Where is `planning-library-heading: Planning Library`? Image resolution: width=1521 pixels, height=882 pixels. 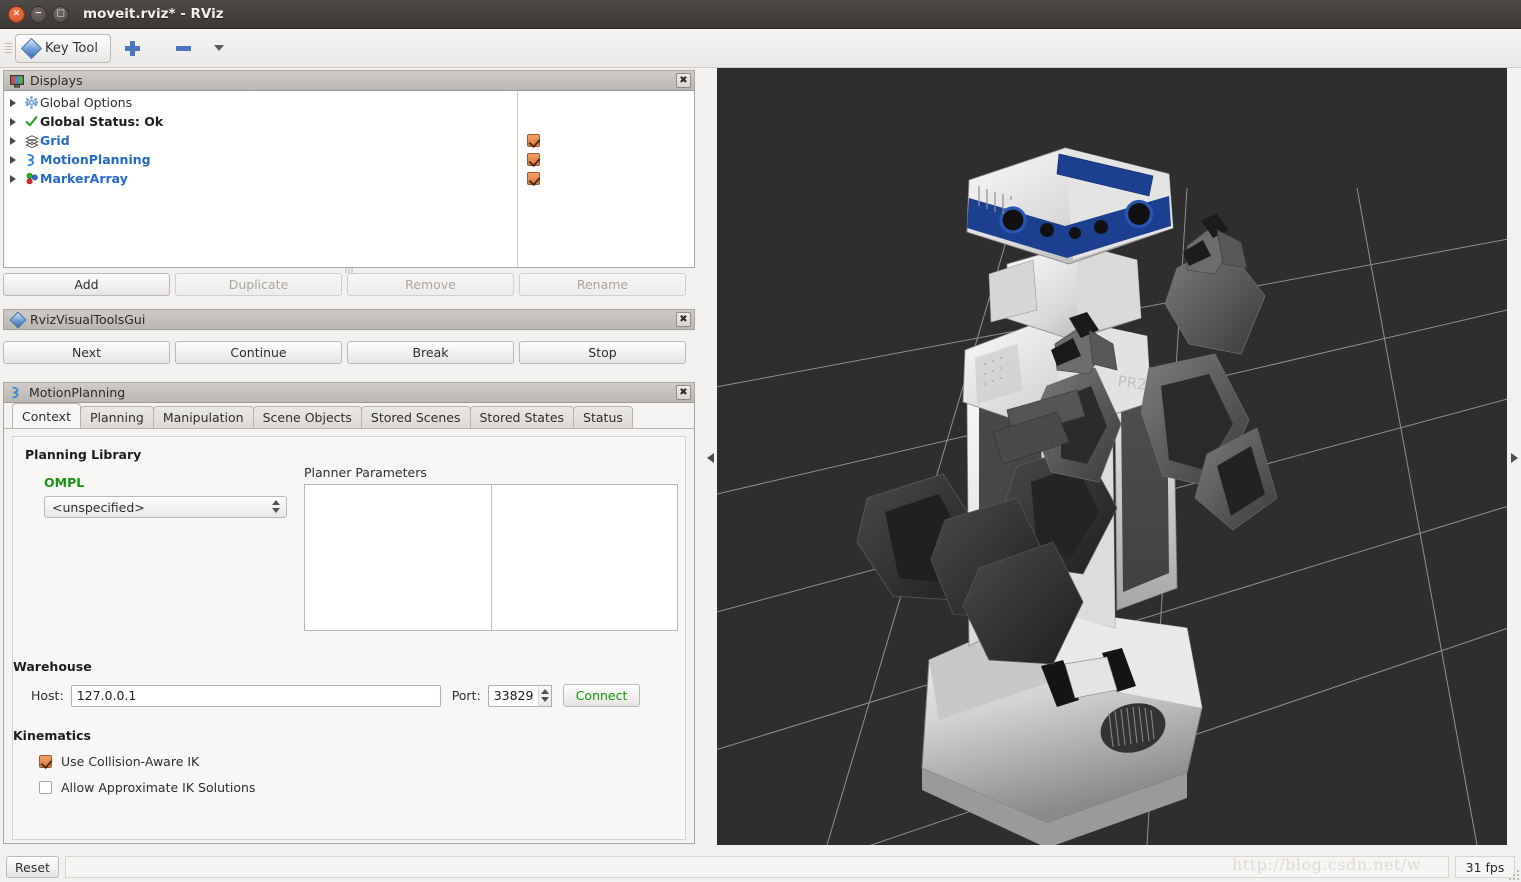
planning-library-heading: Planning Library is located at coordinates (83, 454).